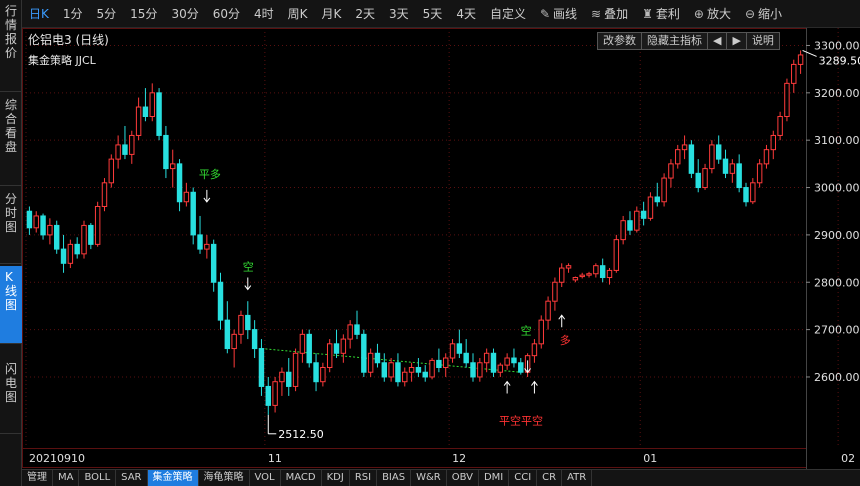 The image size is (860, 486). I want to click on arrow-right-icon: ▶, so click(736, 41).